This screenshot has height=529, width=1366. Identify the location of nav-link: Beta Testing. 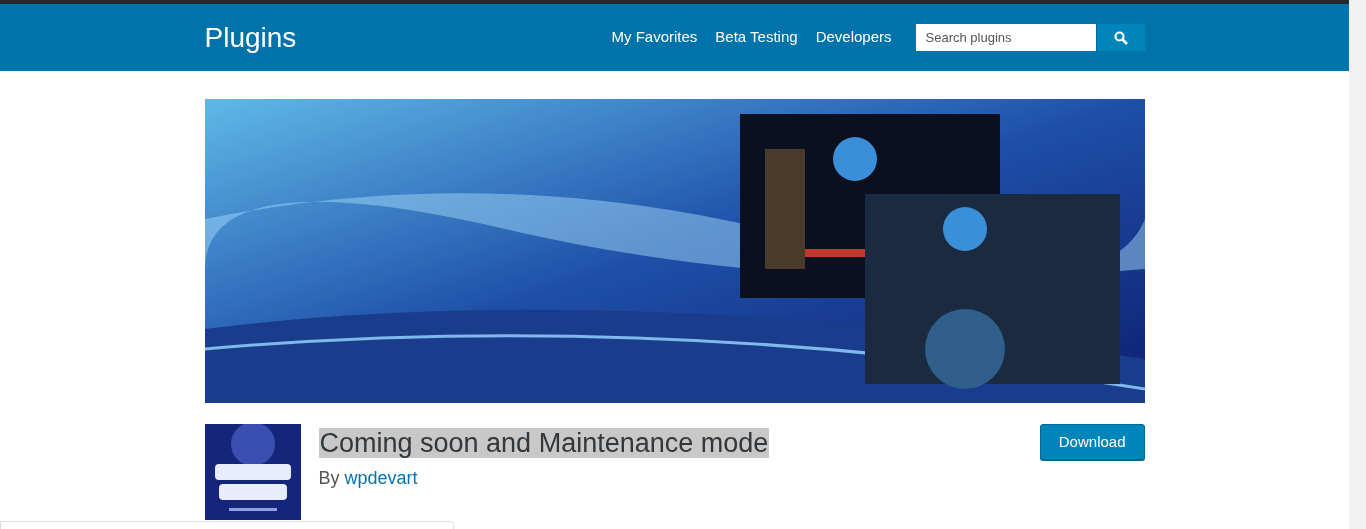
(756, 37).